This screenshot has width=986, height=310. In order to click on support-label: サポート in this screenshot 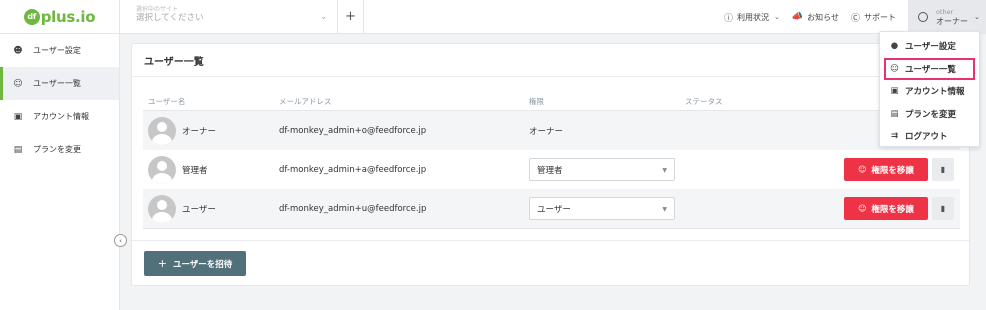, I will do `click(880, 17)`.